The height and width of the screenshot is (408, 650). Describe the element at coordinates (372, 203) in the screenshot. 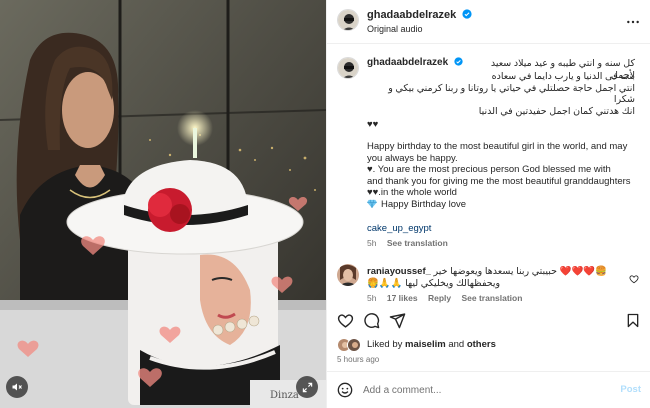

I see `diamond-emoji-icon` at that location.